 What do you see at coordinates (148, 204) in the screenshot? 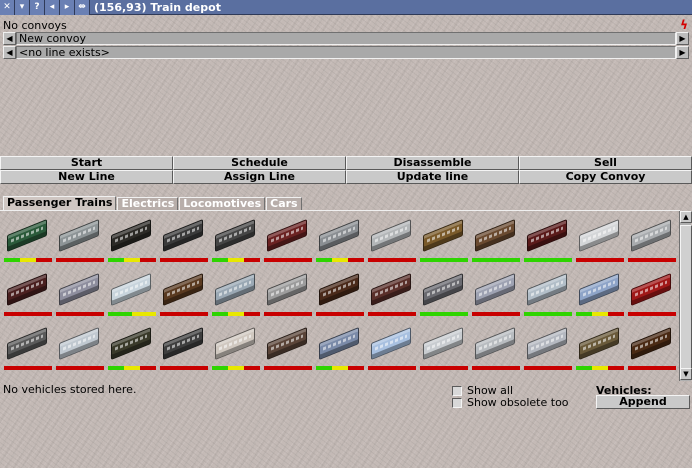
I see `tab-electrics: Electrics` at bounding box center [148, 204].